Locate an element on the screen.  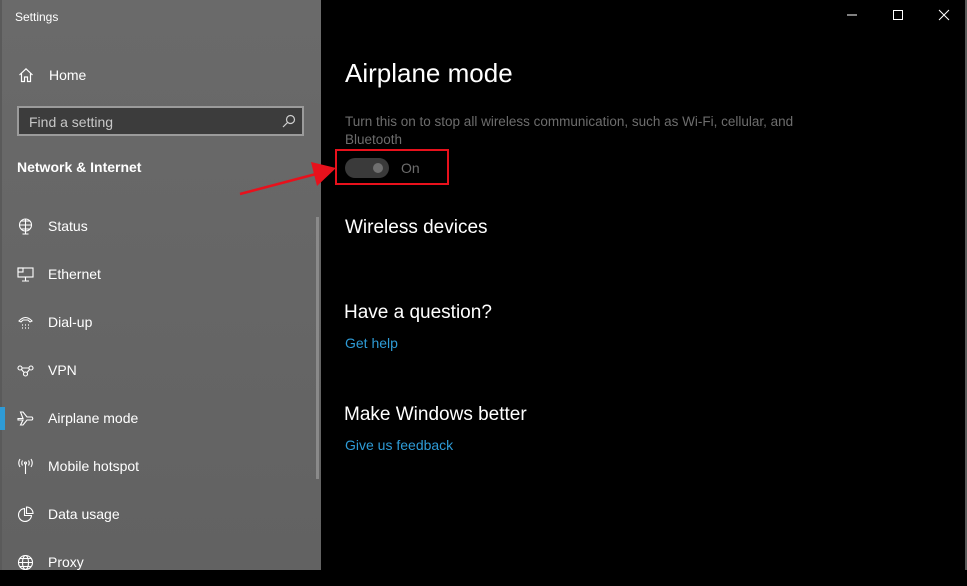
sidebar-item-dial-up: Dial-up is located at coordinates (155, 322).